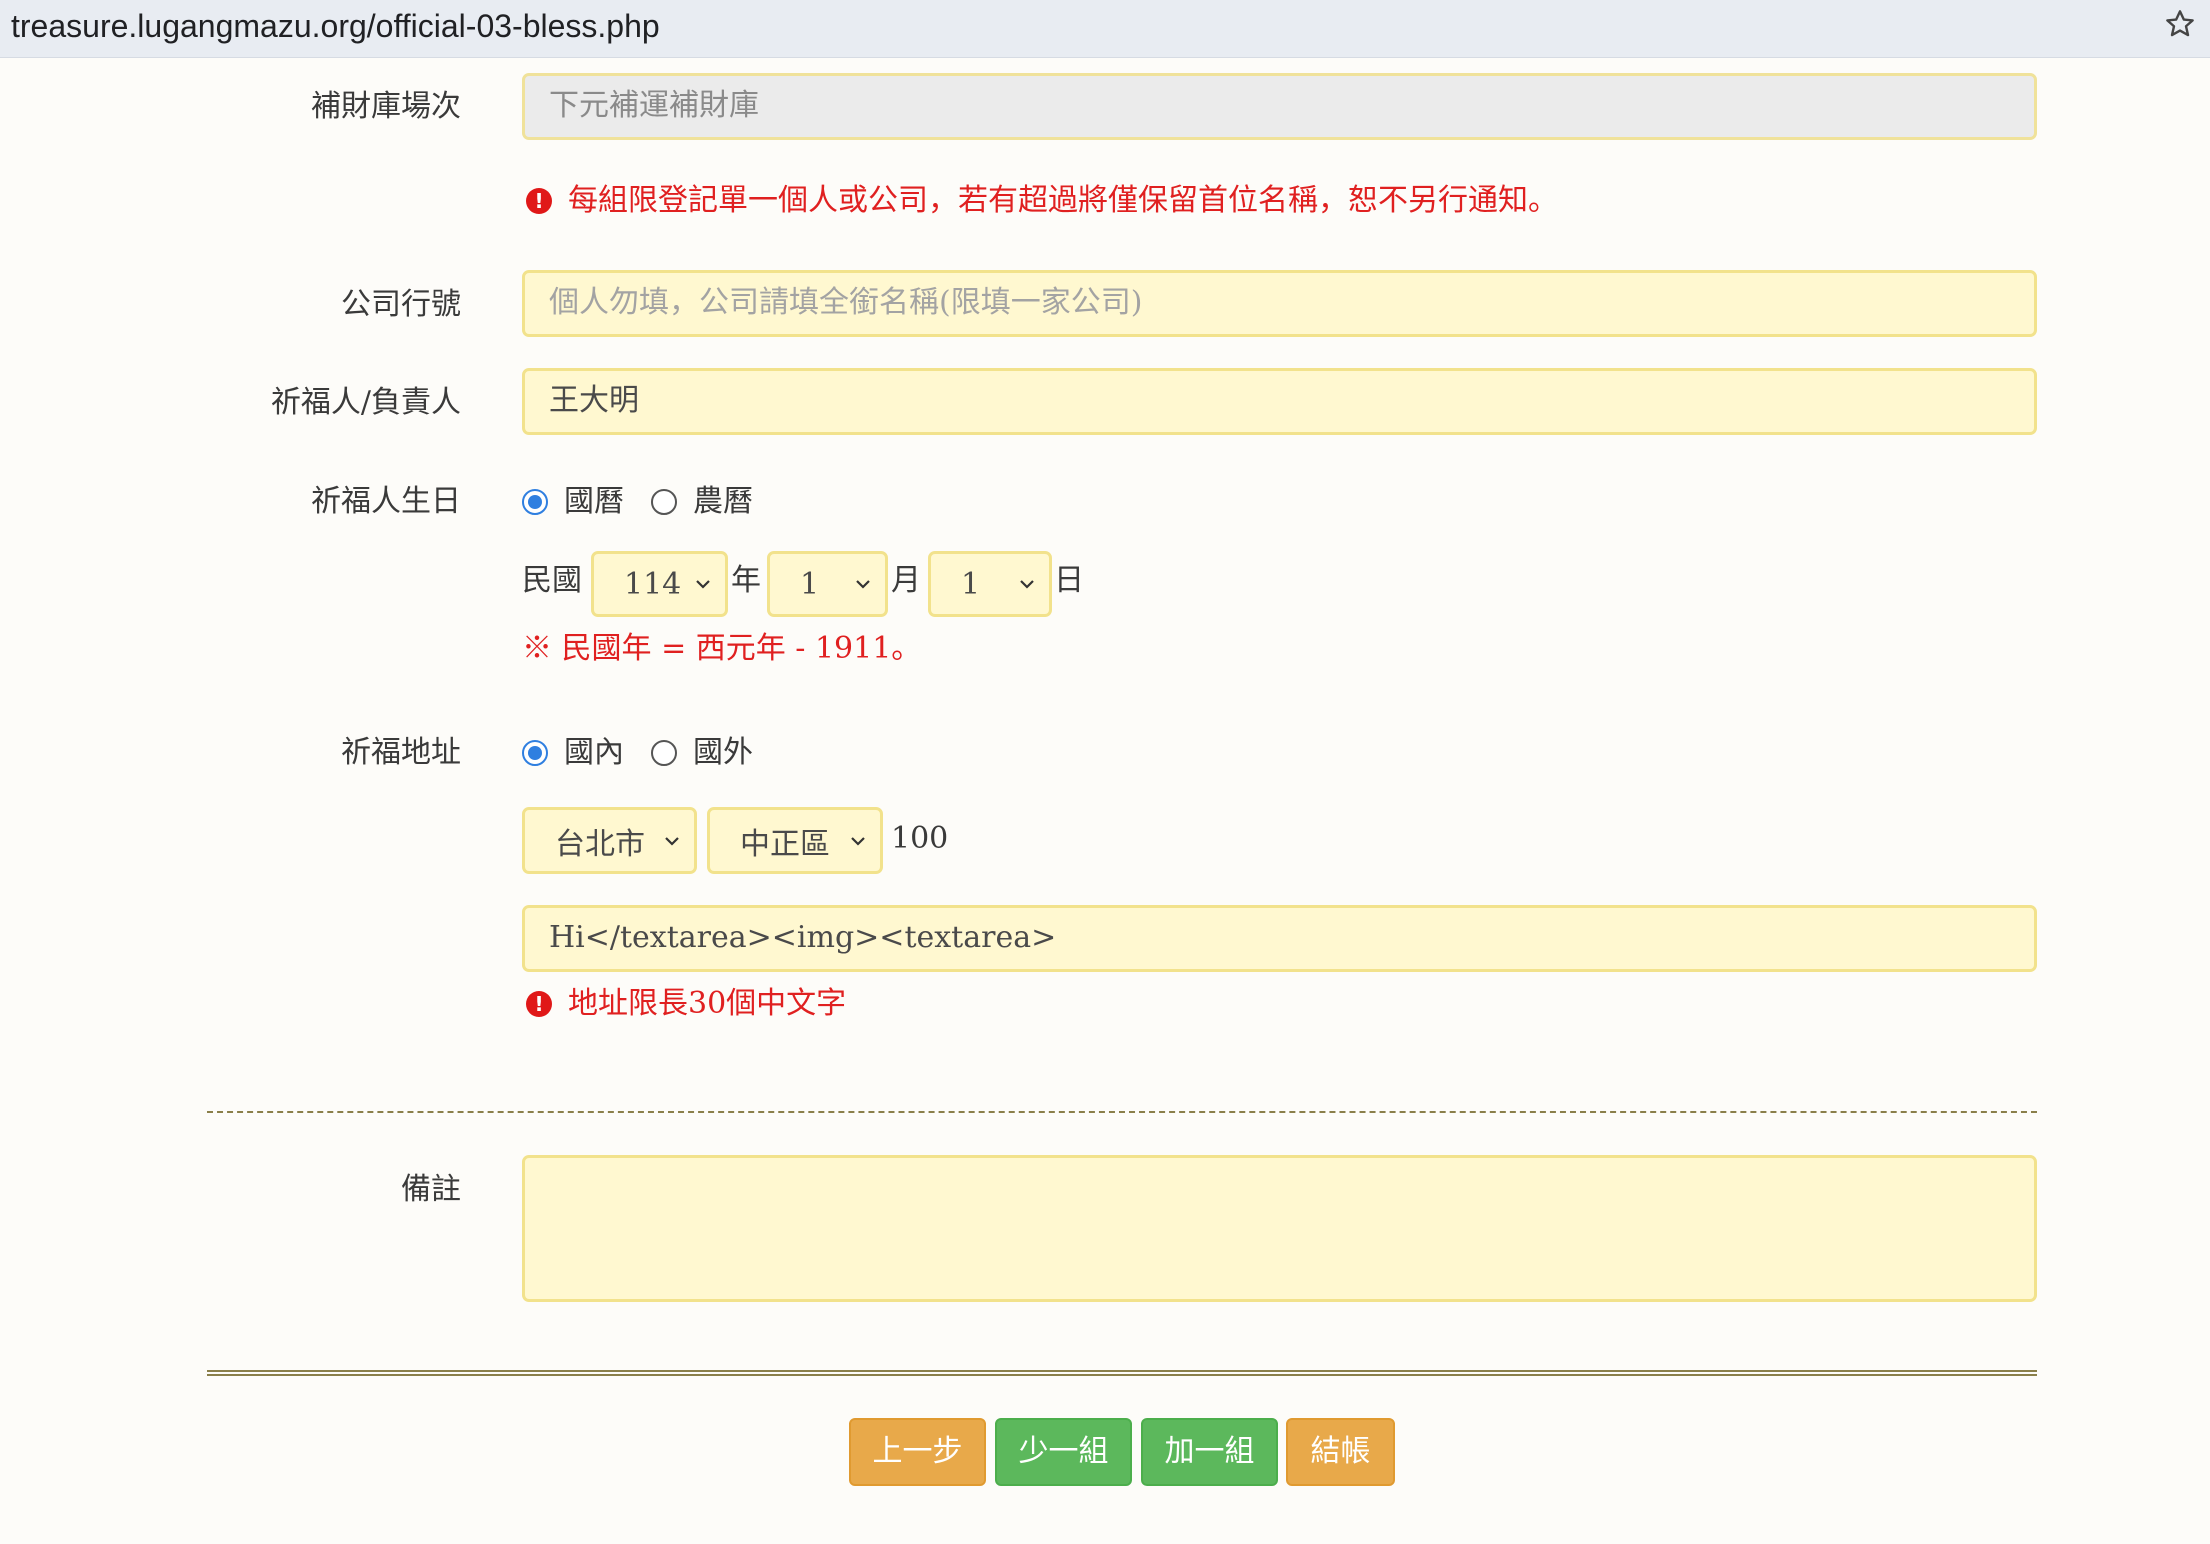 This screenshot has height=1544, width=2210. What do you see at coordinates (1122, 1373) in the screenshot?
I see `footer-divider` at bounding box center [1122, 1373].